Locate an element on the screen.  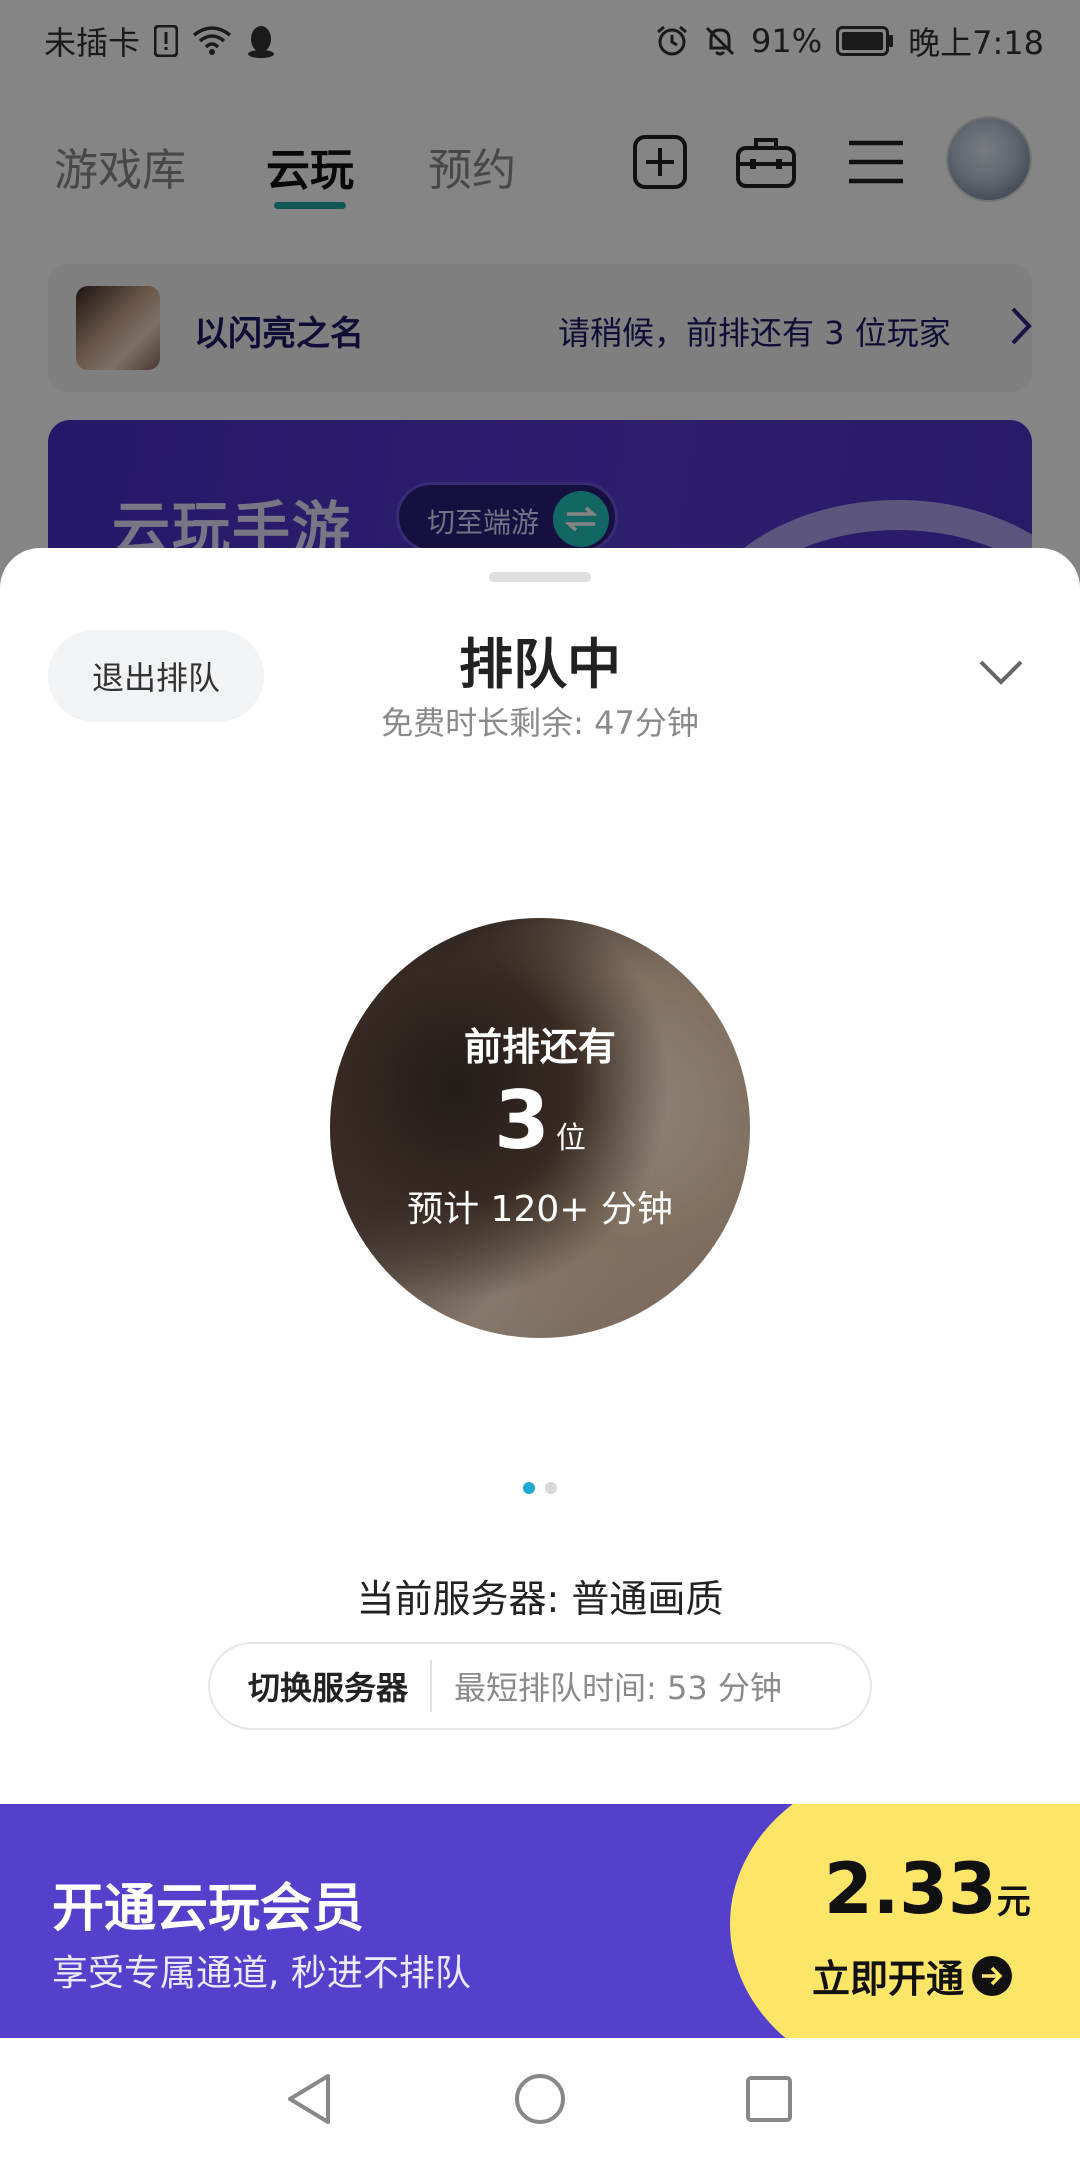
sheet-title: 排队中 is located at coordinates (540, 664).